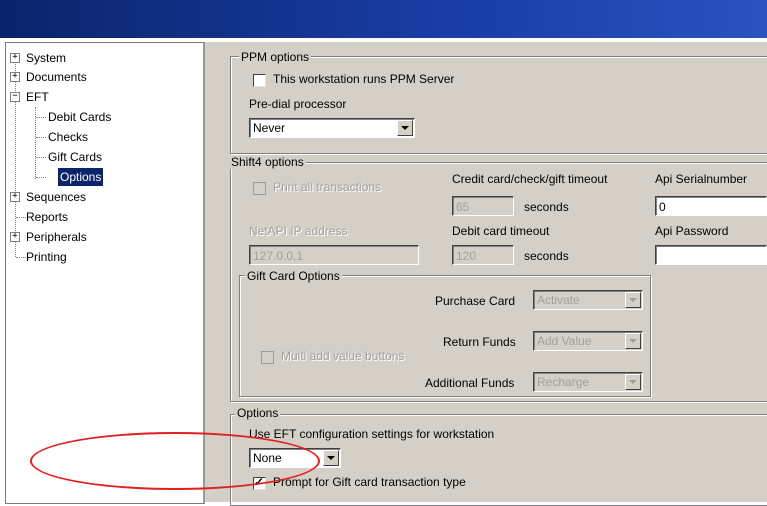 The height and width of the screenshot is (506, 767). What do you see at coordinates (711, 255) in the screenshot?
I see `api-password-input` at bounding box center [711, 255].